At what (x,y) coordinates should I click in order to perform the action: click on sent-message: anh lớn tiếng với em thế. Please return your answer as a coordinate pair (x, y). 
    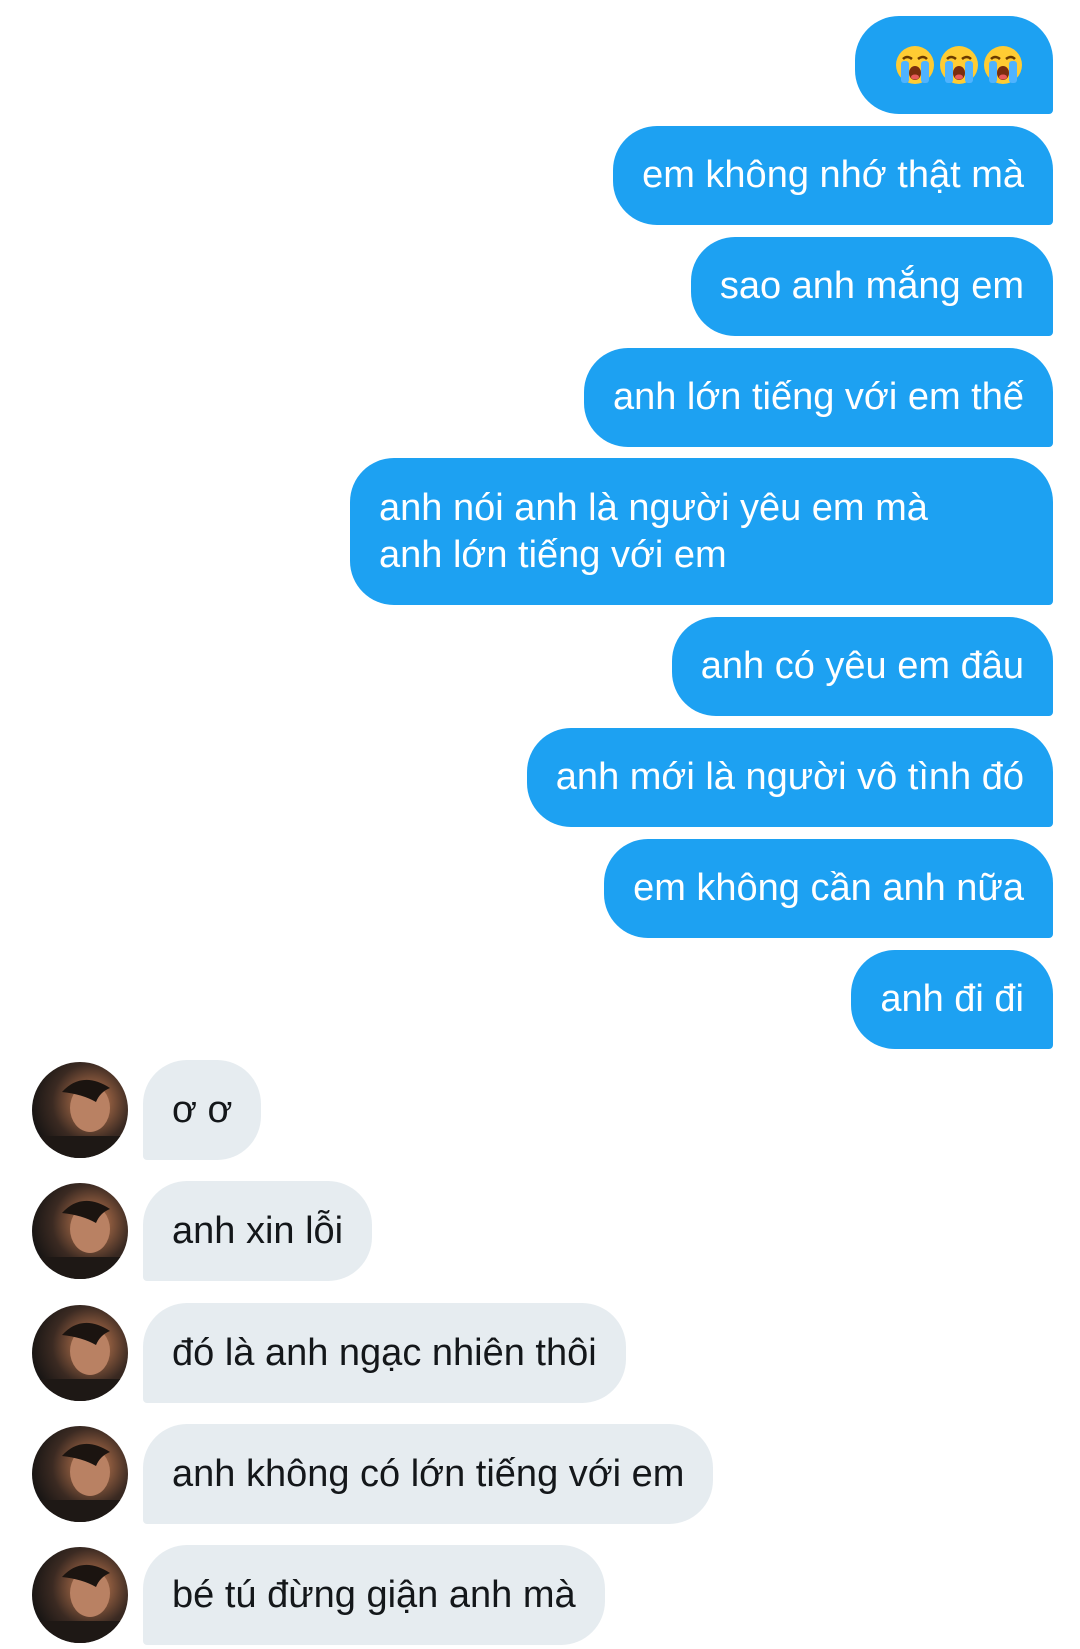
    Looking at the image, I should click on (818, 397).